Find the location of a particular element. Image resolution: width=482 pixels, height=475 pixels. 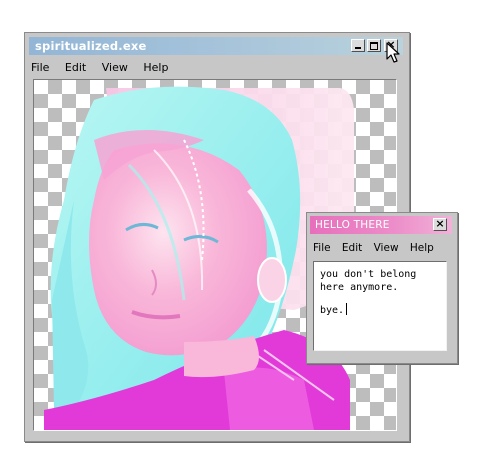

close-icon: × is located at coordinates (440, 223).